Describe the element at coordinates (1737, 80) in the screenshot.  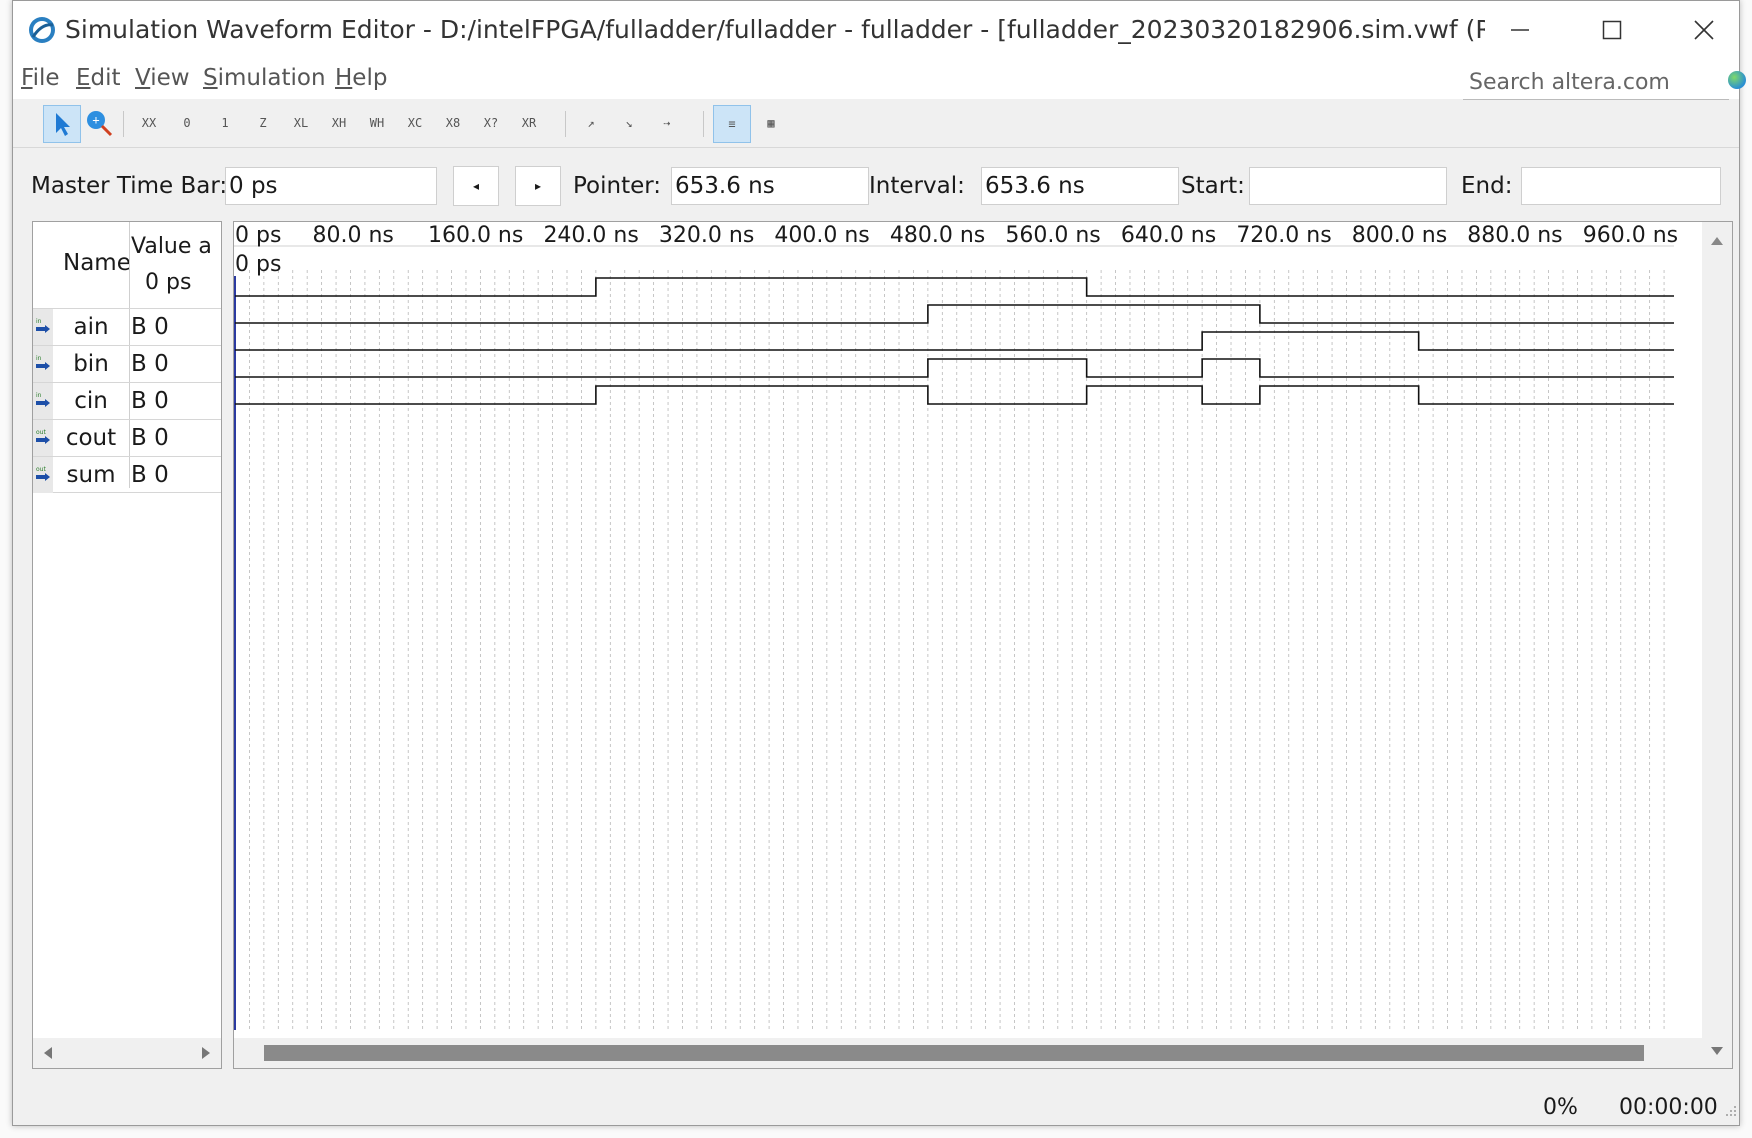
I see `globe-icon` at that location.